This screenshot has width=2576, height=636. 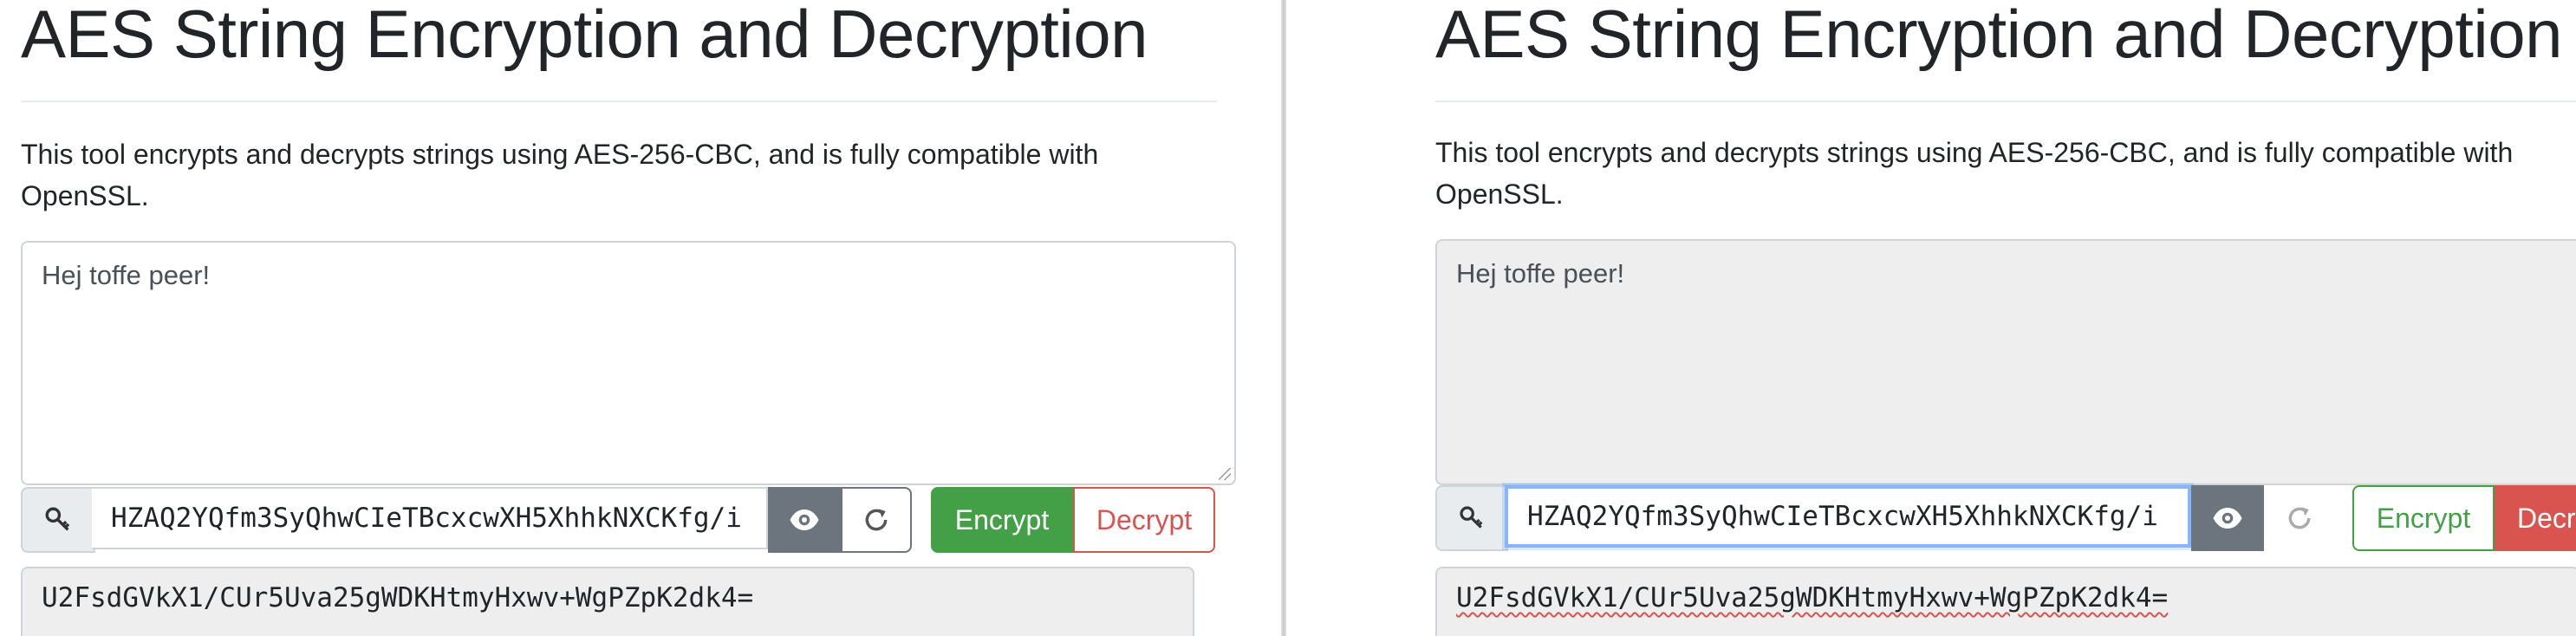 I want to click on resize-handle-icon, so click(x=1225, y=474).